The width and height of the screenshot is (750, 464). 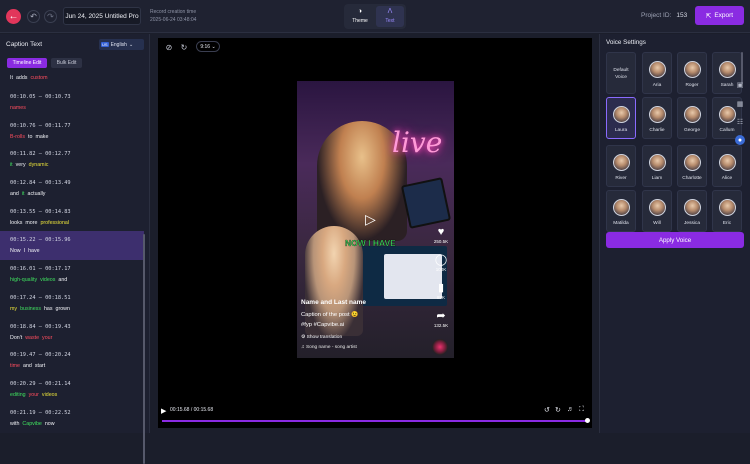 What do you see at coordinates (27, 63) in the screenshot?
I see `tab-timeline-edit: Timeline Edit` at bounding box center [27, 63].